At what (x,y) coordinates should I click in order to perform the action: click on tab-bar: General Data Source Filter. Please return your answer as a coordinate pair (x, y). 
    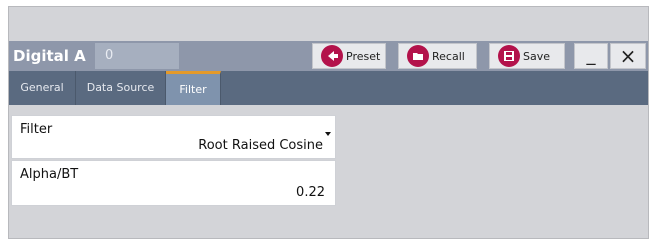
    Looking at the image, I should click on (328, 88).